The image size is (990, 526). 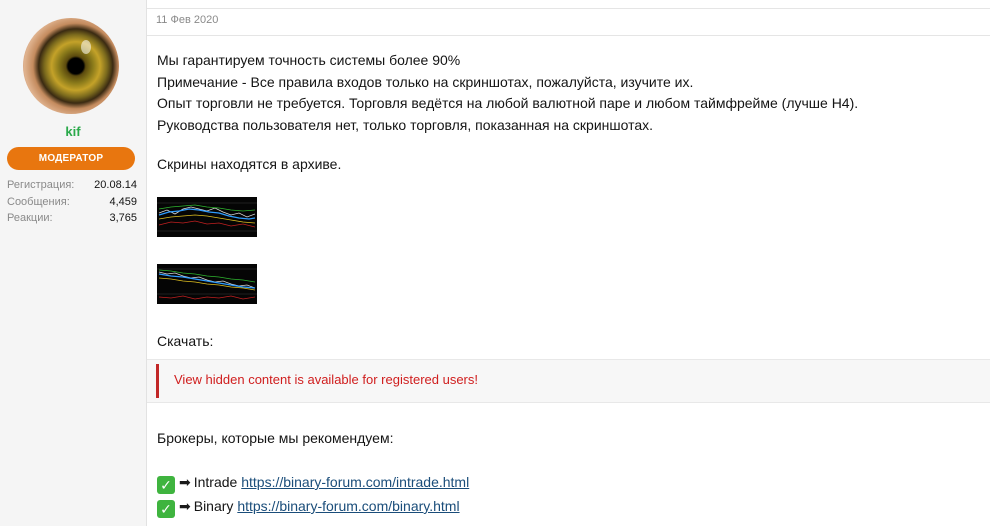 What do you see at coordinates (568, 22) in the screenshot?
I see `post-header: 11 Фев 2020` at bounding box center [568, 22].